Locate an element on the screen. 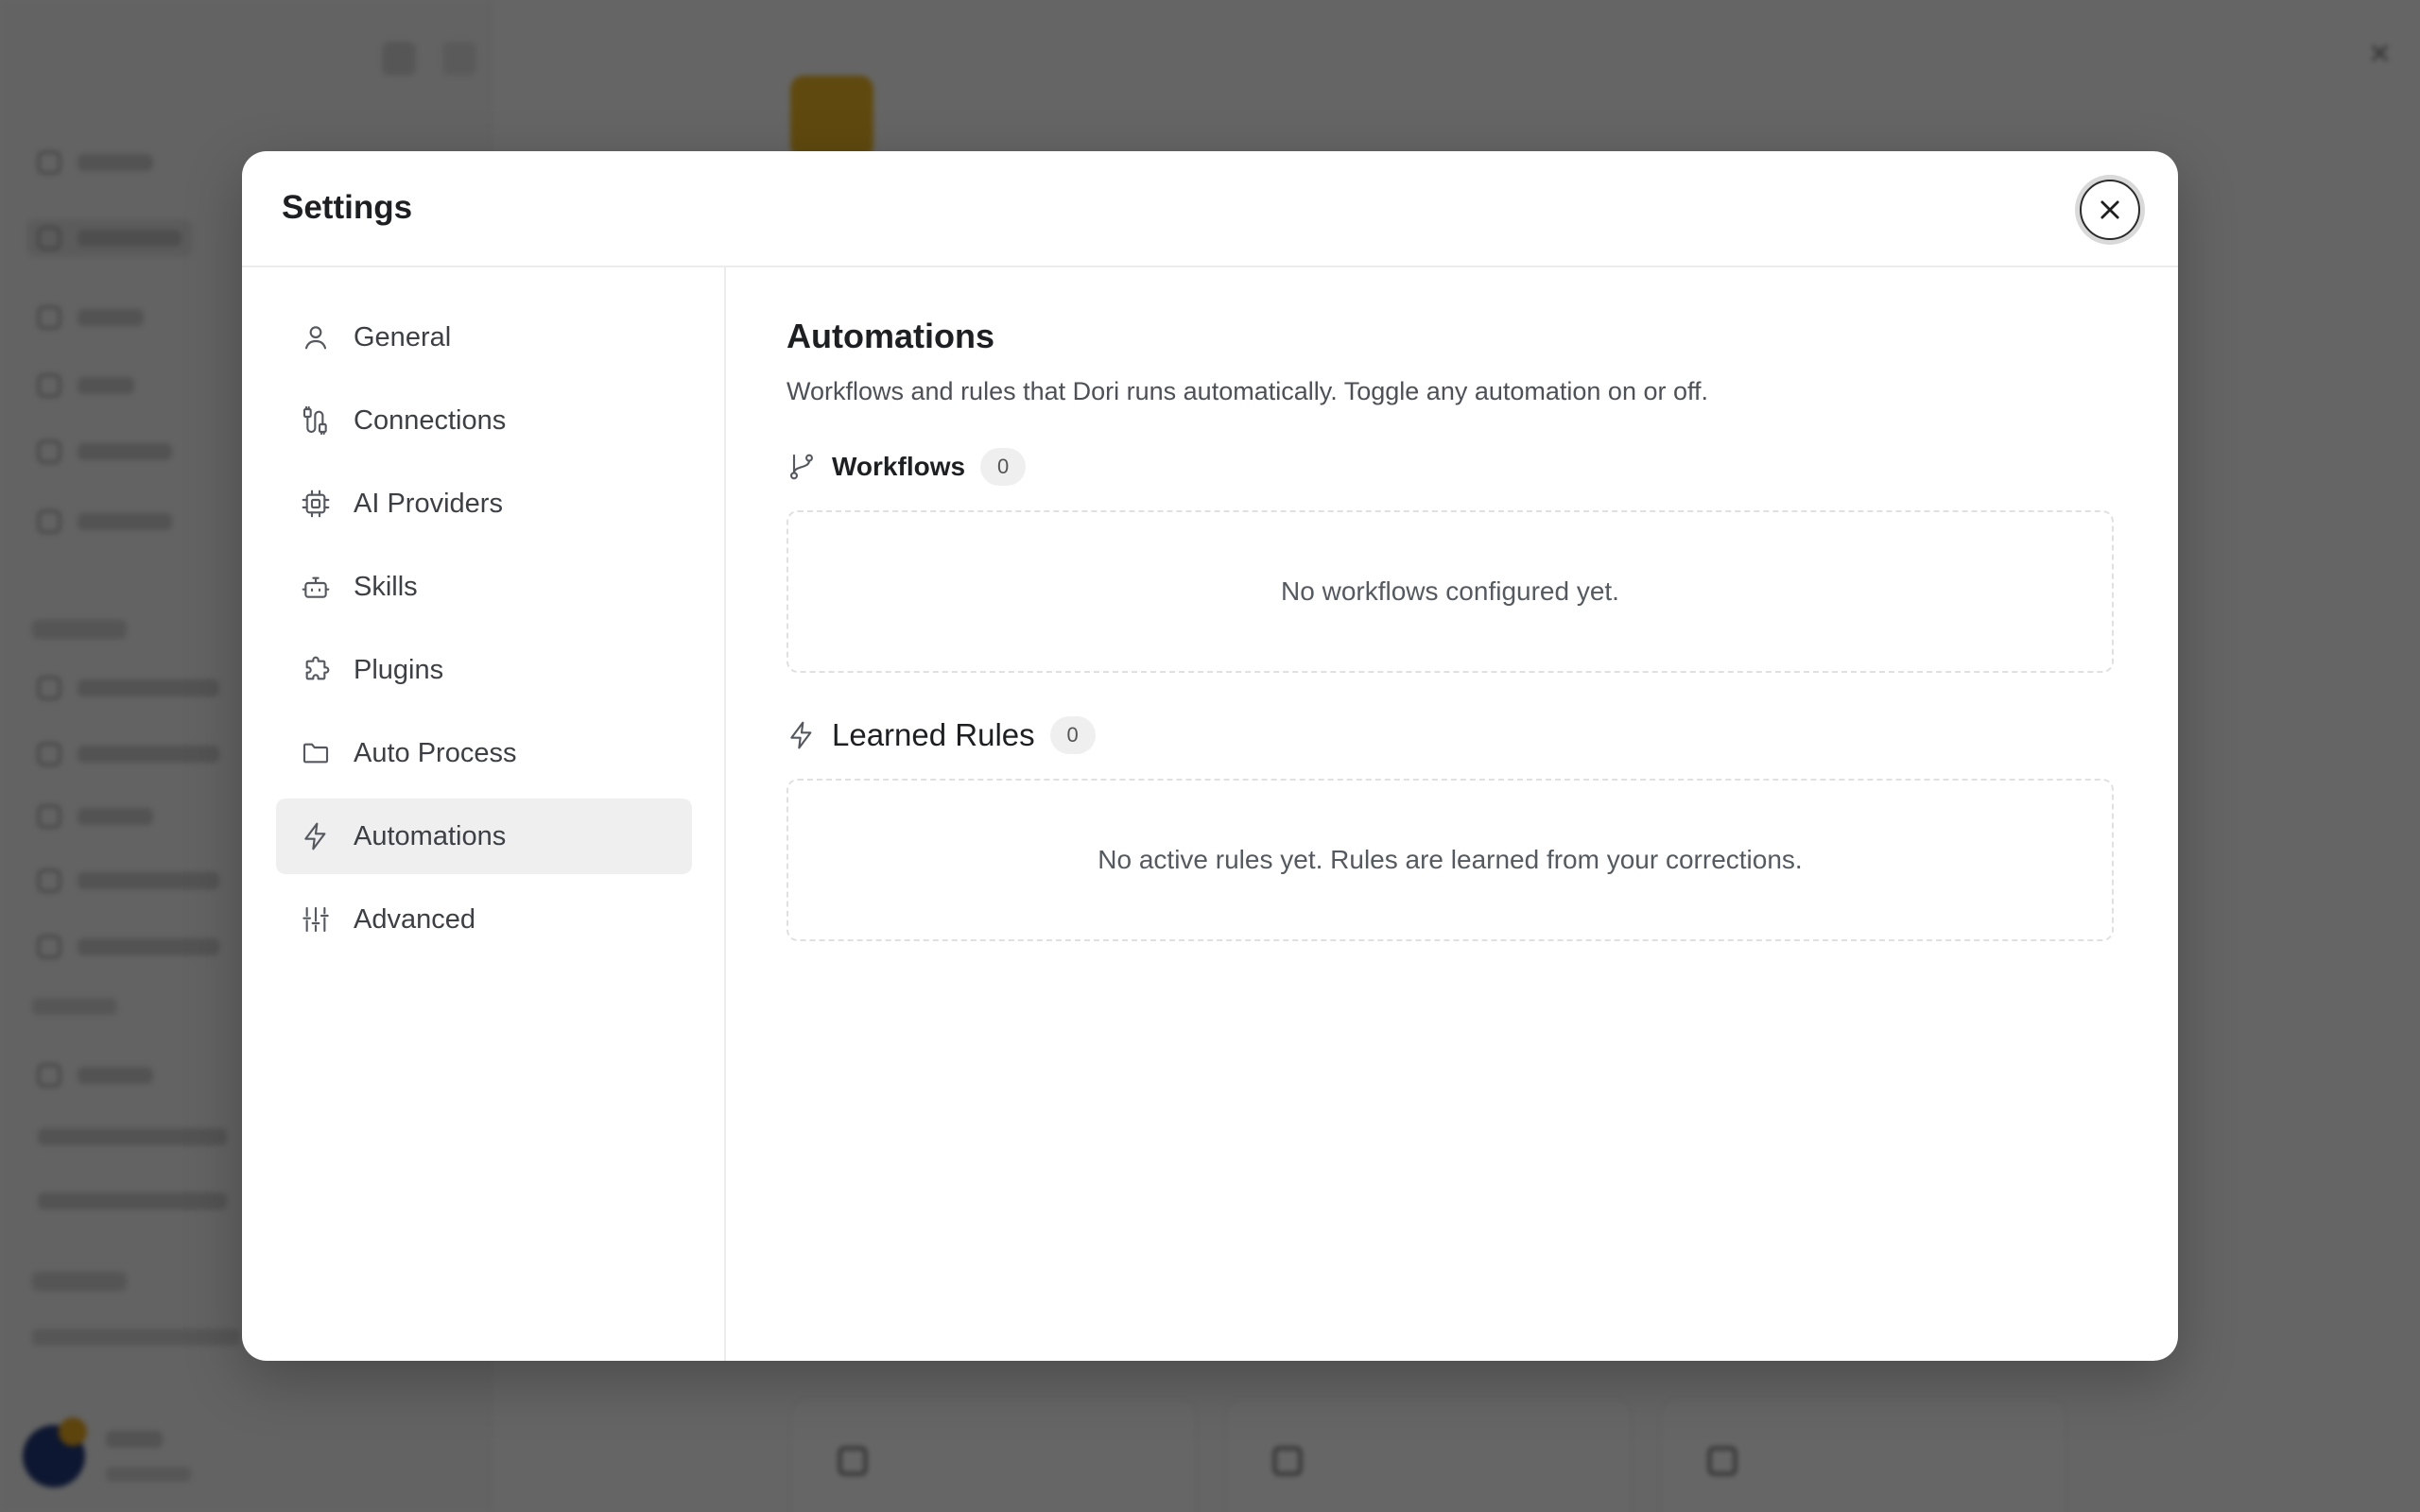 Image resolution: width=2420 pixels, height=1512 pixels. folder-icon is located at coordinates (315, 753).